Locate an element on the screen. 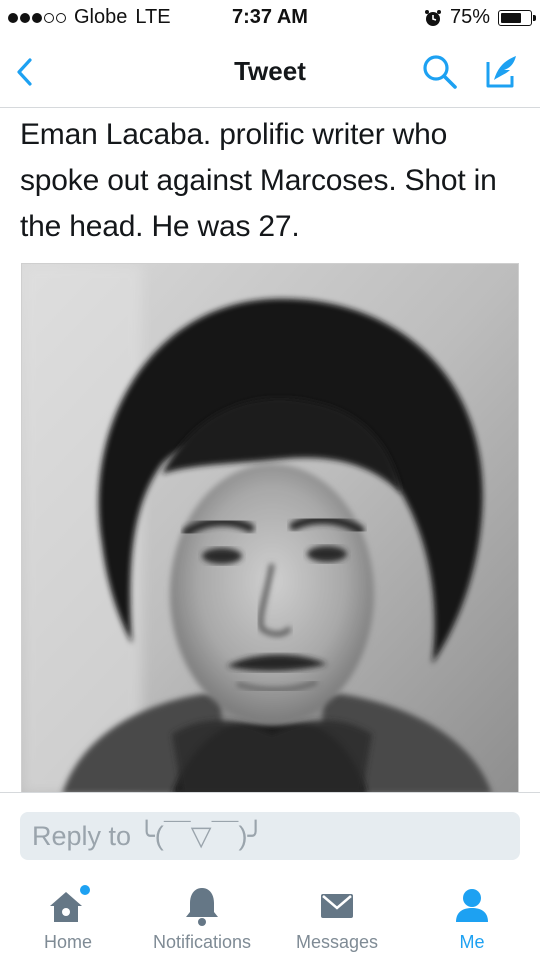 Image resolution: width=540 pixels, height=960 pixels. home-icon is located at coordinates (70, 903).